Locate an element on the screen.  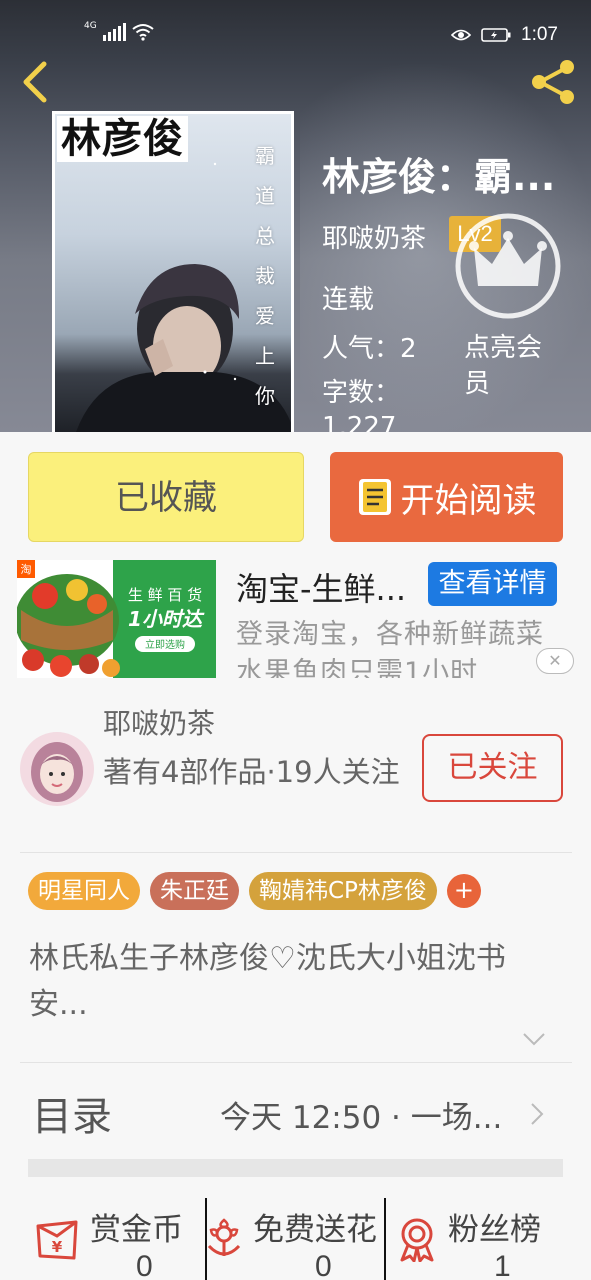
author-card: 耶啵奶茶 著有4部作品·19人关注 已关注 is located at coordinates (295, 775).